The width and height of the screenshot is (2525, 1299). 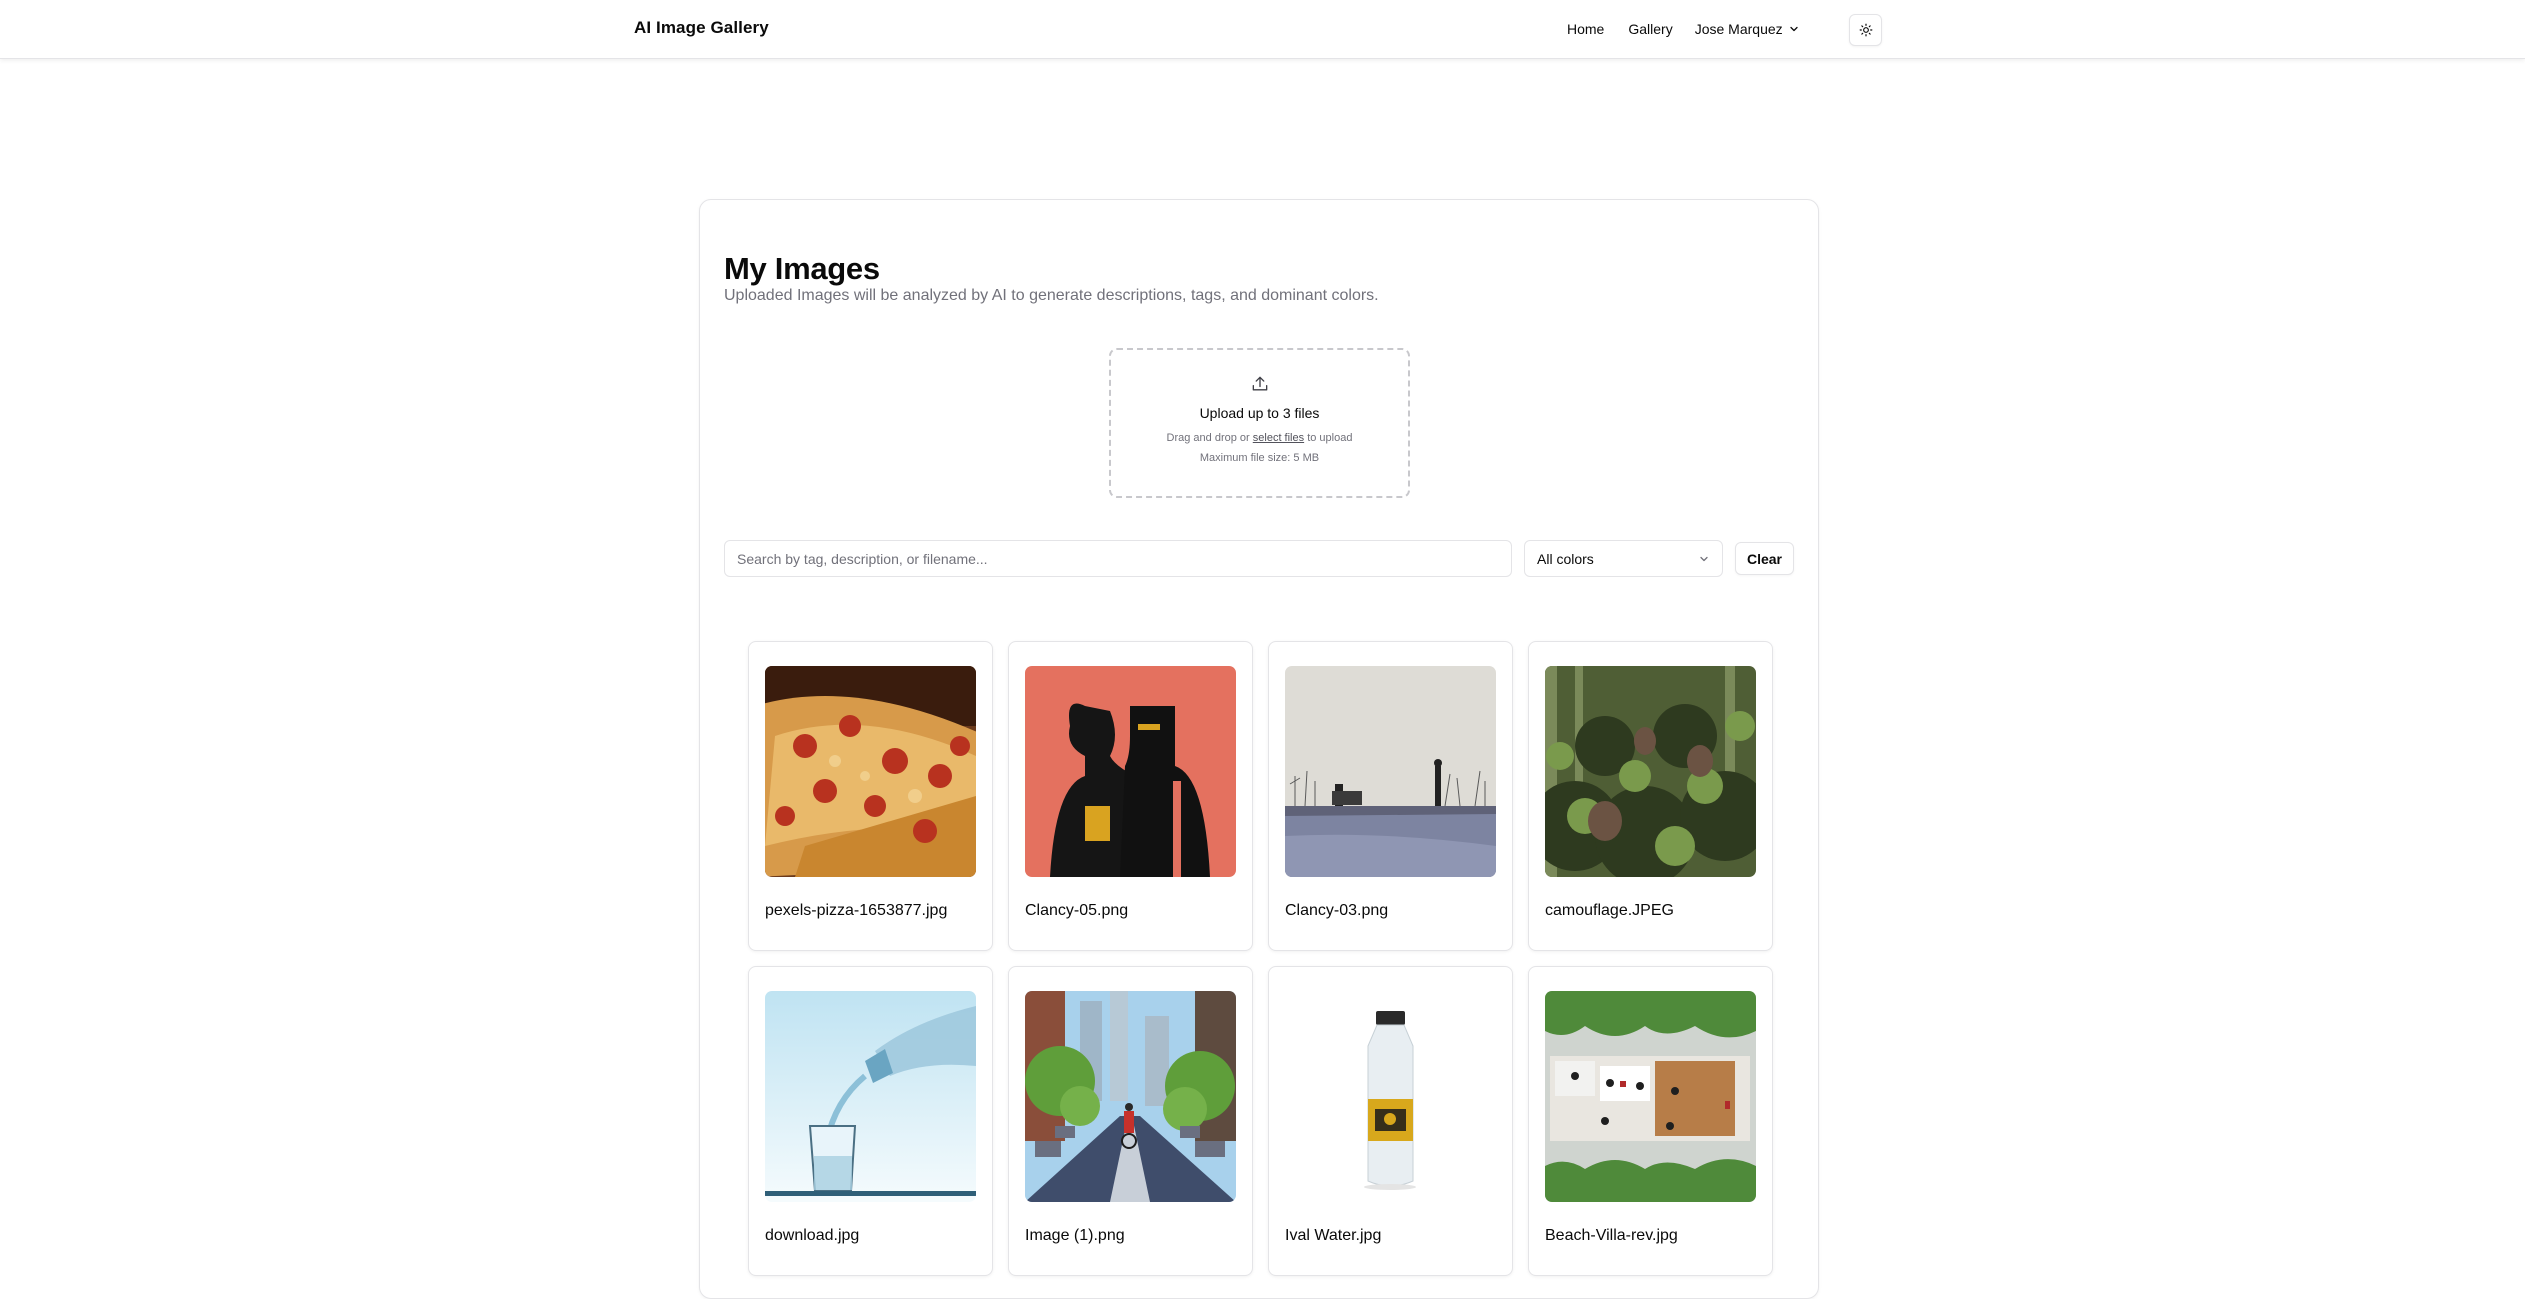 I want to click on image-card: Image (1).png, so click(x=1130, y=1121).